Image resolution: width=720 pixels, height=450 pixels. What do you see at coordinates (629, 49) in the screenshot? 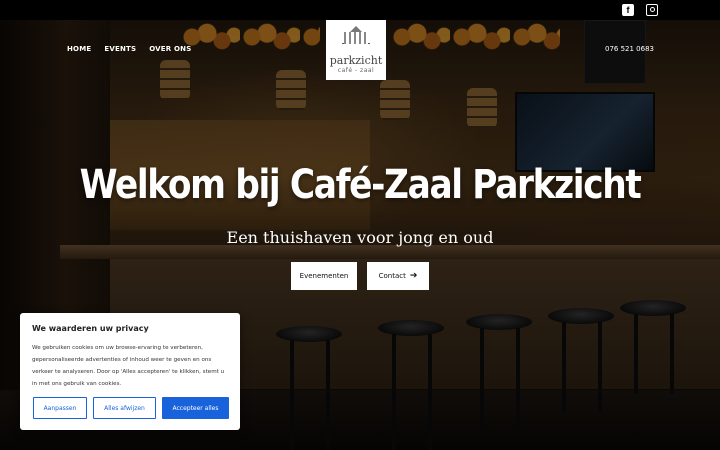
I see `phone-number: 076 521 0683` at bounding box center [629, 49].